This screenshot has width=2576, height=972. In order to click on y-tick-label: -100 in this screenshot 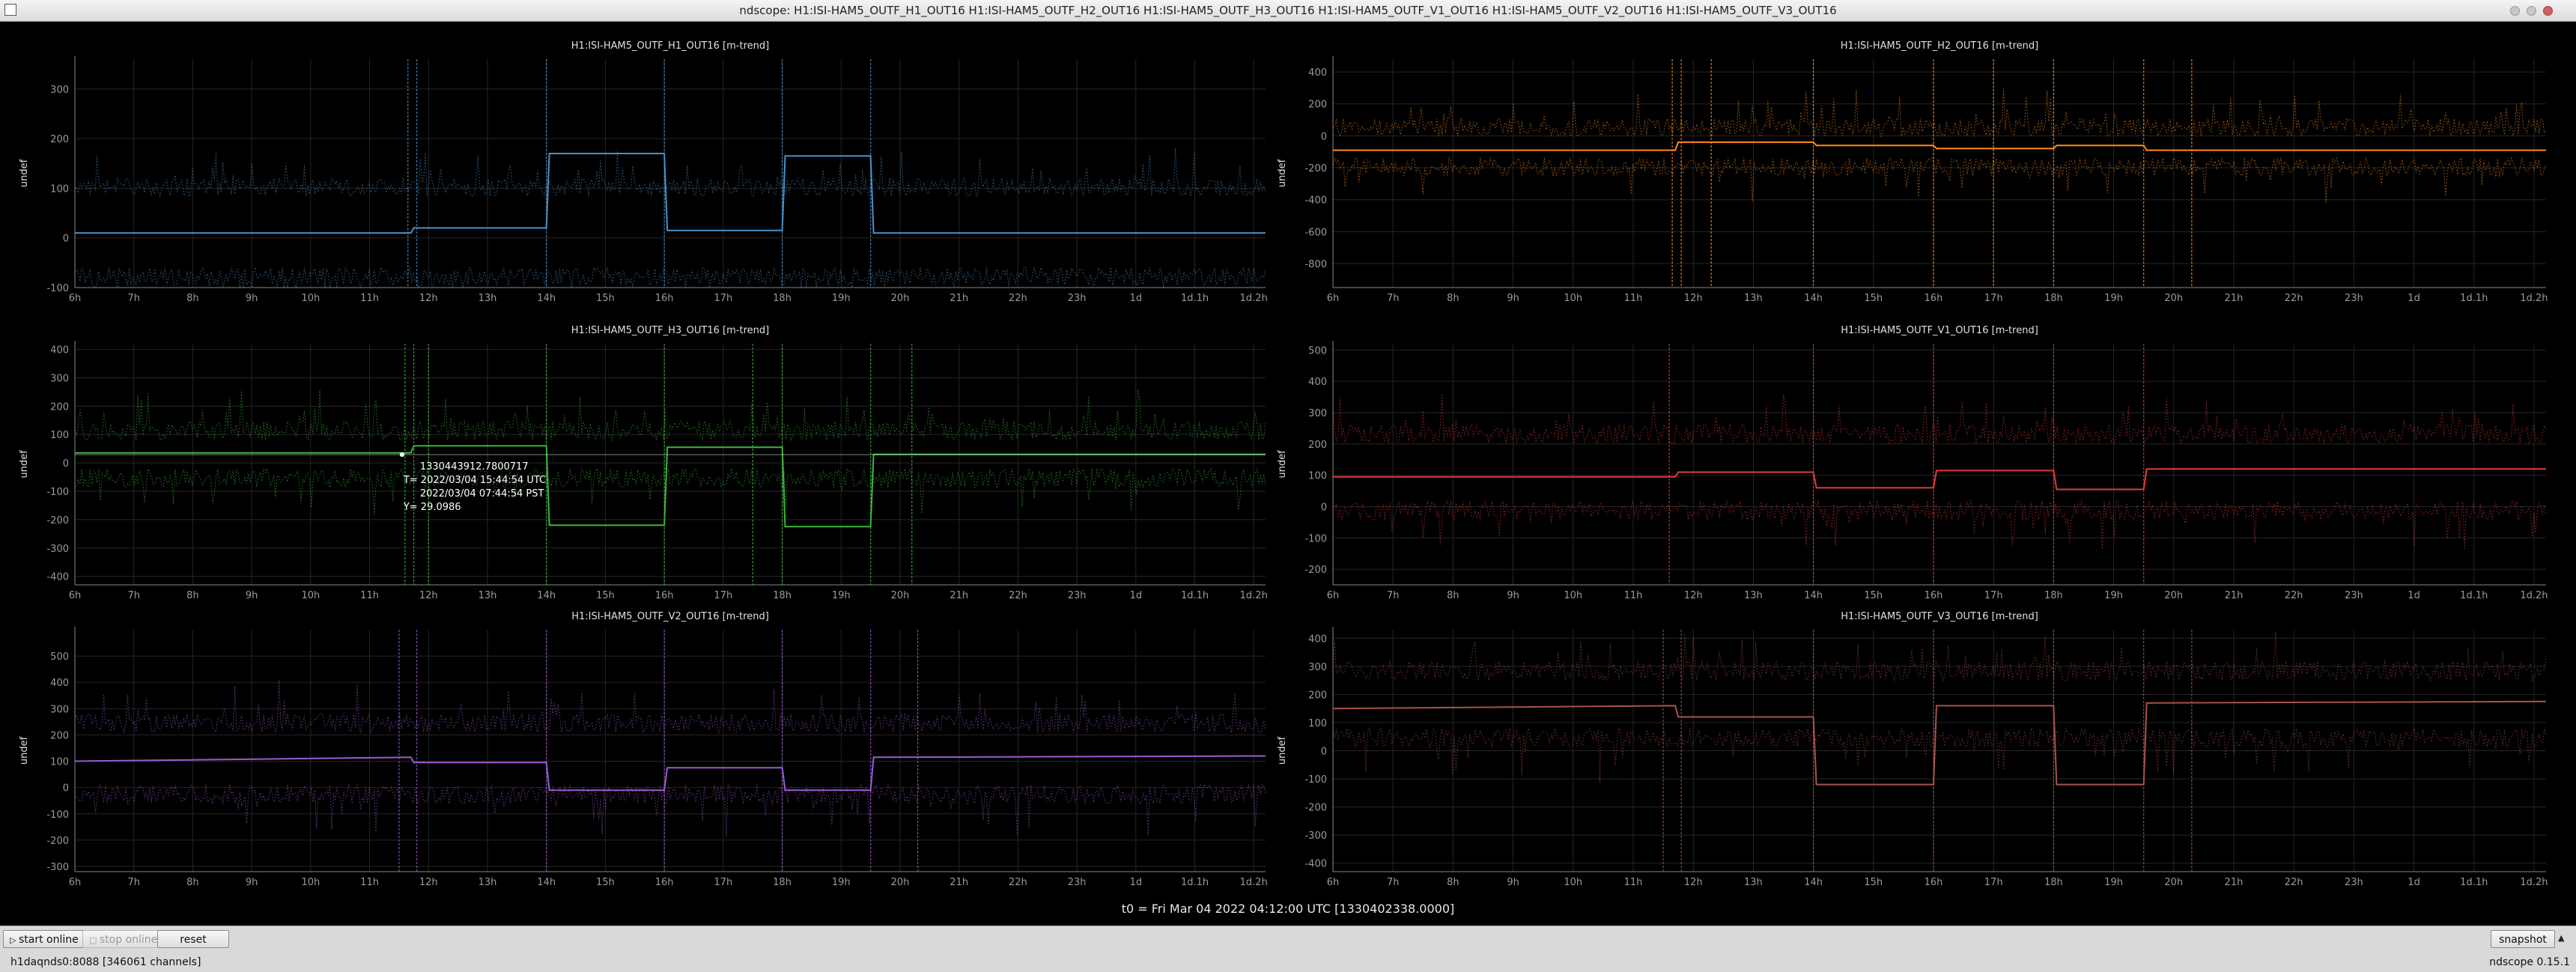, I will do `click(1315, 780)`.